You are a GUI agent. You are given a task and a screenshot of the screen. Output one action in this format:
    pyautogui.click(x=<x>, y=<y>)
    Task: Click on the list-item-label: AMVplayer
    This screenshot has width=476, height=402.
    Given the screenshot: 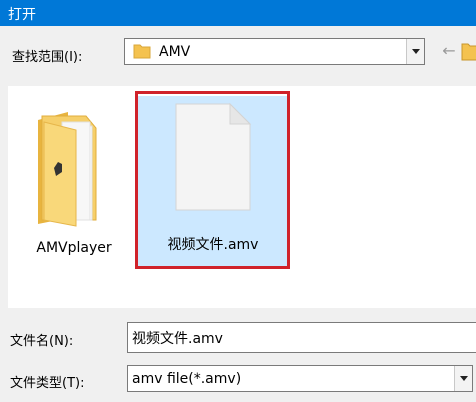 What is the action you would take?
    pyautogui.click(x=74, y=248)
    